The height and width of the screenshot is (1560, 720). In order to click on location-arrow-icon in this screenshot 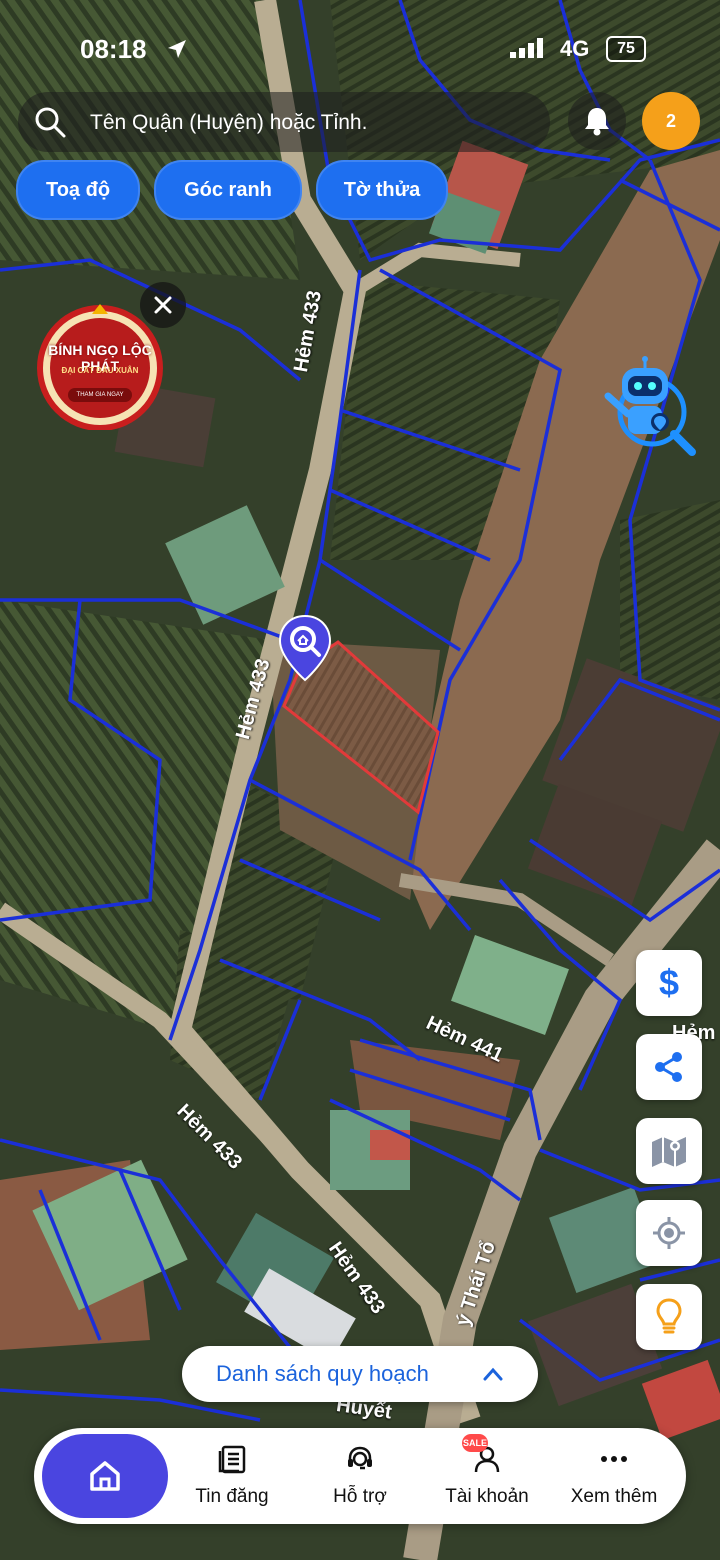, I will do `click(177, 49)`.